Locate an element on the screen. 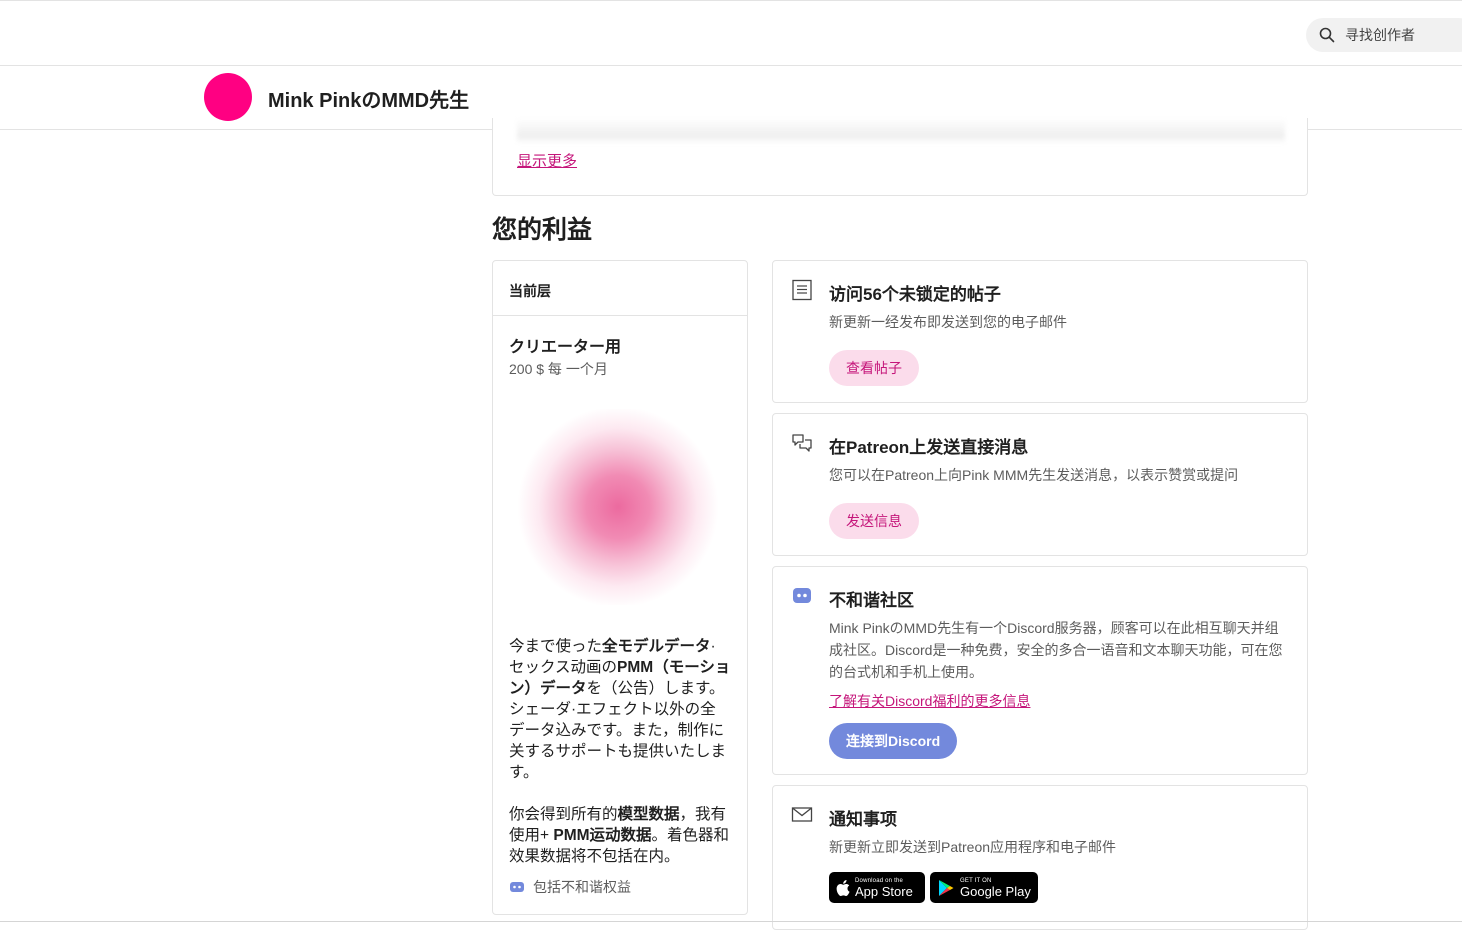 This screenshot has height=930, width=1462. search-input: 寻找创作者 is located at coordinates (1384, 35).